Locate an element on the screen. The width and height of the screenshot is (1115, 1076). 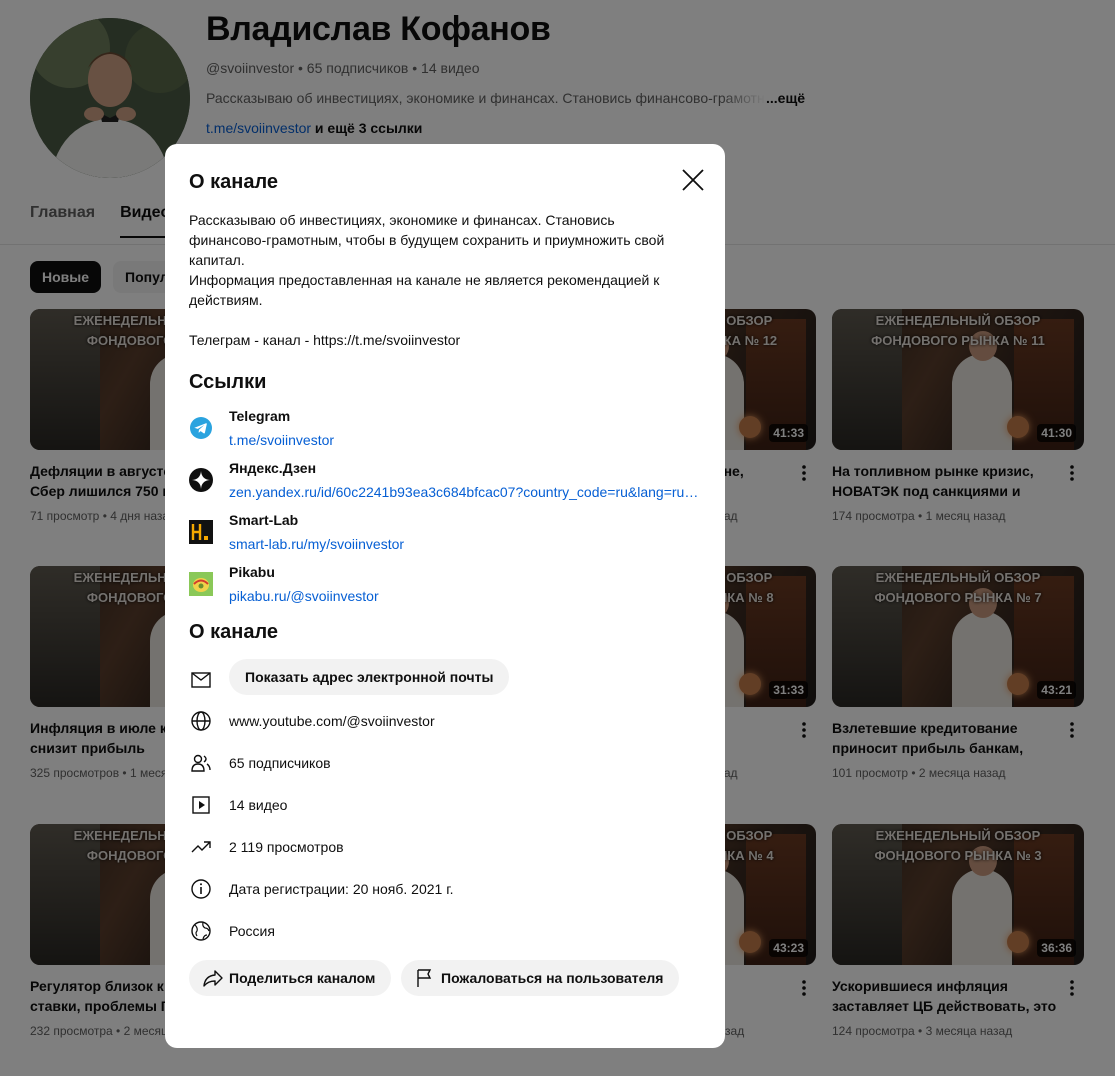
subscribers-row: 65 подписчиков is located at coordinates (445, 763).